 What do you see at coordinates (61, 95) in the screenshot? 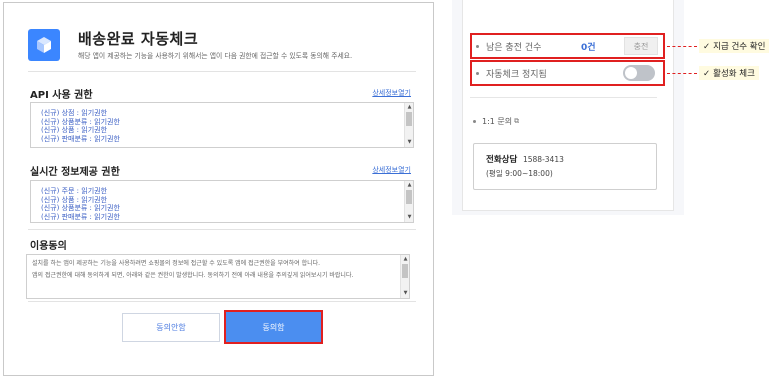
I see `api-permission-title: API 사용 권한` at bounding box center [61, 95].